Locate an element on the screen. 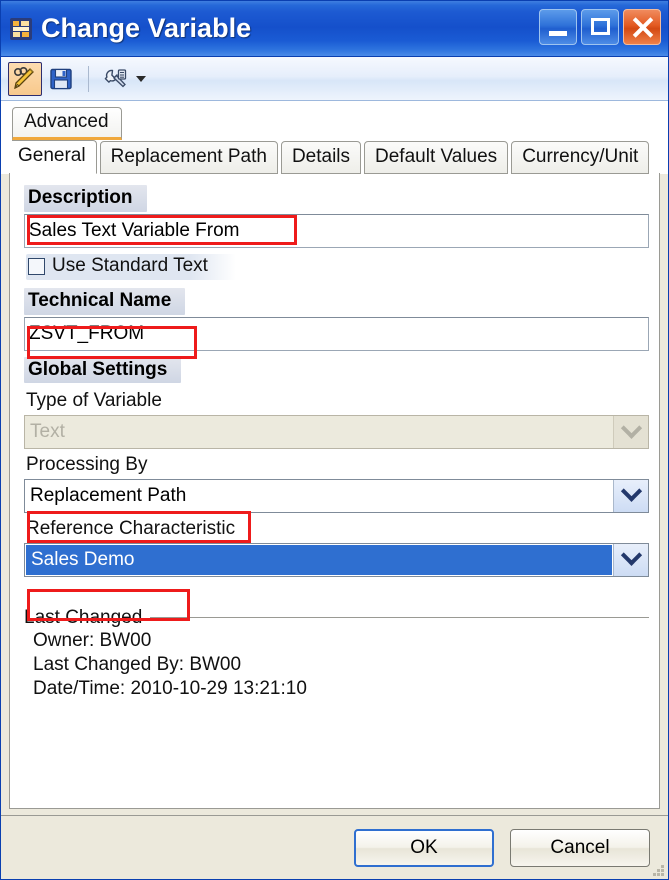 The height and width of the screenshot is (880, 669). reference-characteristic-label: Reference Characteristic is located at coordinates (131, 528).